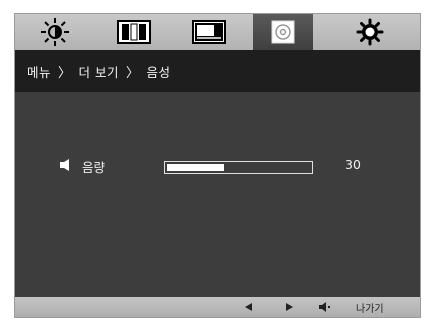 Image resolution: width=427 pixels, height=326 pixels. I want to click on volume-slider, so click(238, 167).